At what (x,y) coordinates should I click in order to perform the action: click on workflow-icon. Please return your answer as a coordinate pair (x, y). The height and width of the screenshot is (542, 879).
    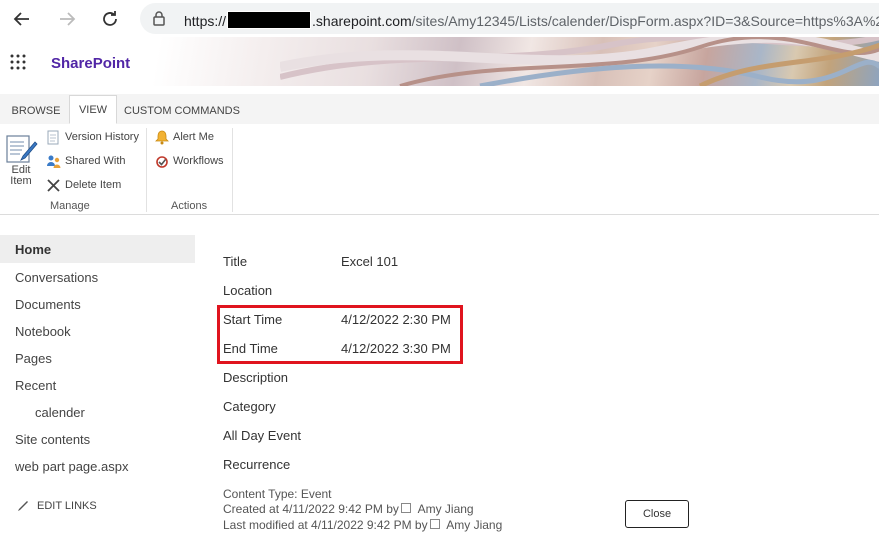
    Looking at the image, I should click on (162, 161).